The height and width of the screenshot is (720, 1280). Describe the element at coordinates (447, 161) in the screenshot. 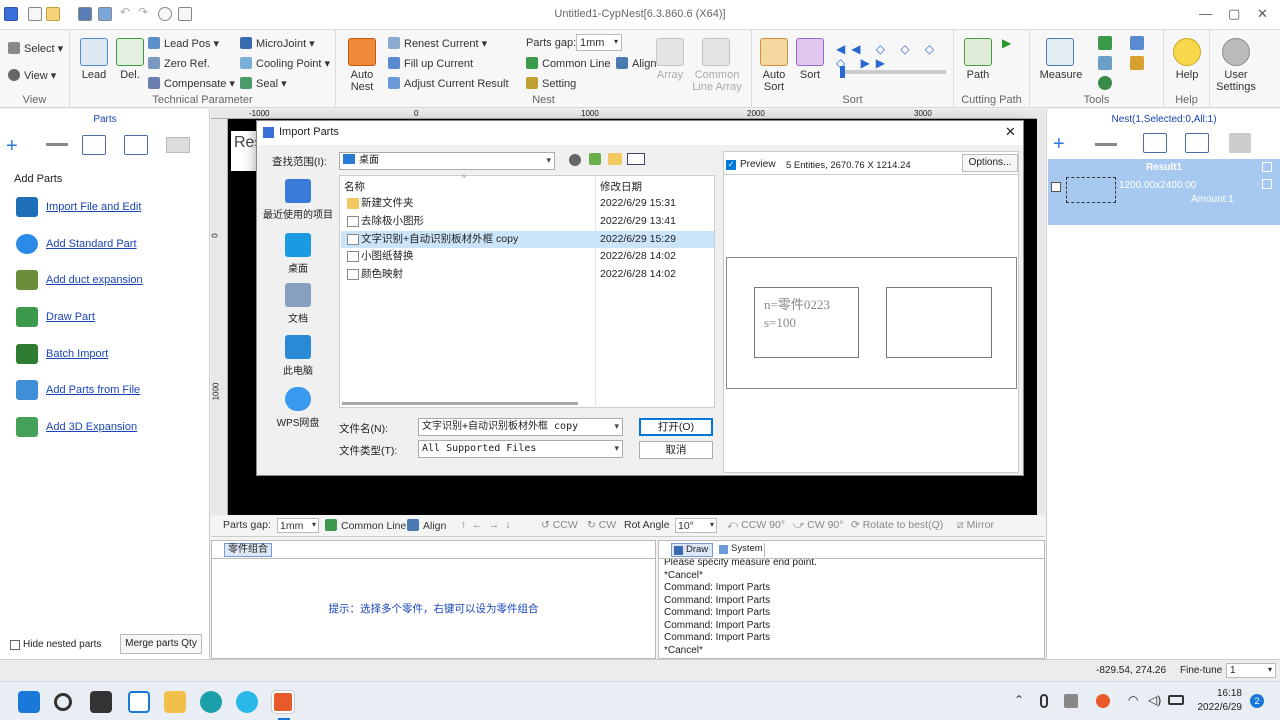

I see `lookin-select: 桌面 ▾` at that location.